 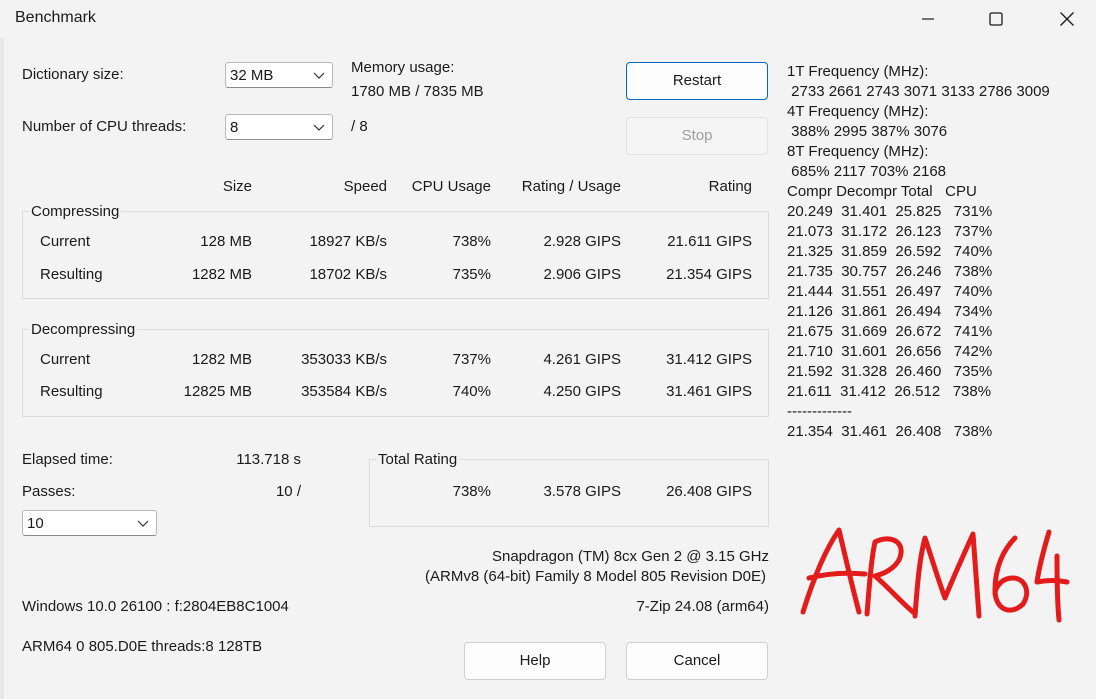 I want to click on log-line: 21.611 31.412 26.512 738%, so click(x=889, y=391).